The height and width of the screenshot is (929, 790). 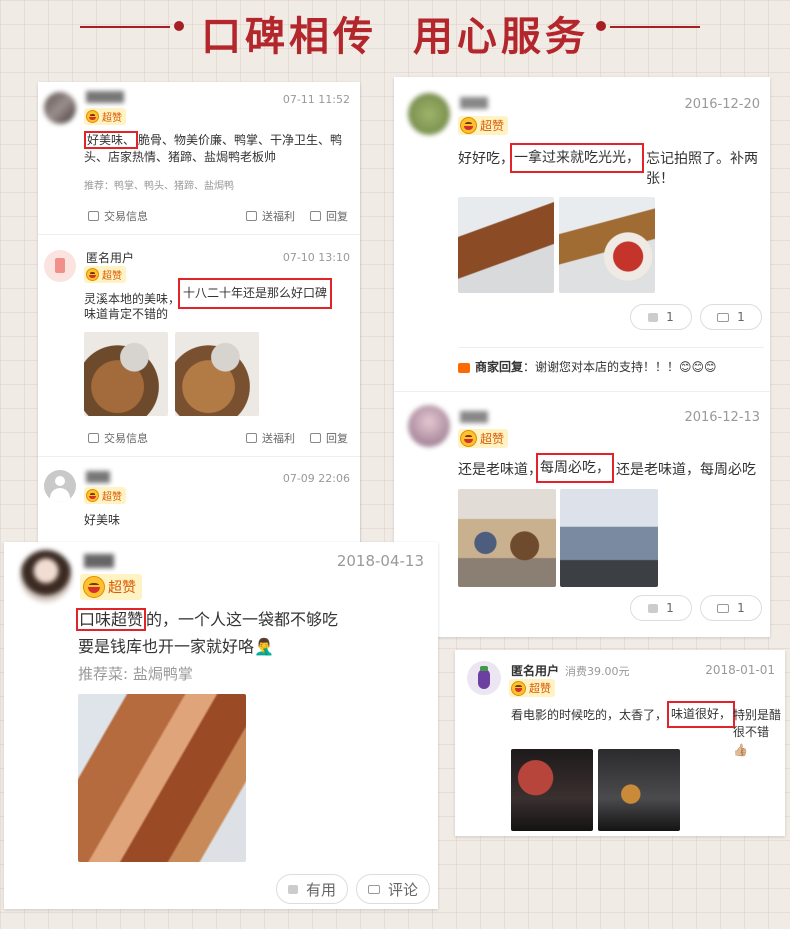 What do you see at coordinates (60, 481) in the screenshot?
I see `person-icon` at bounding box center [60, 481].